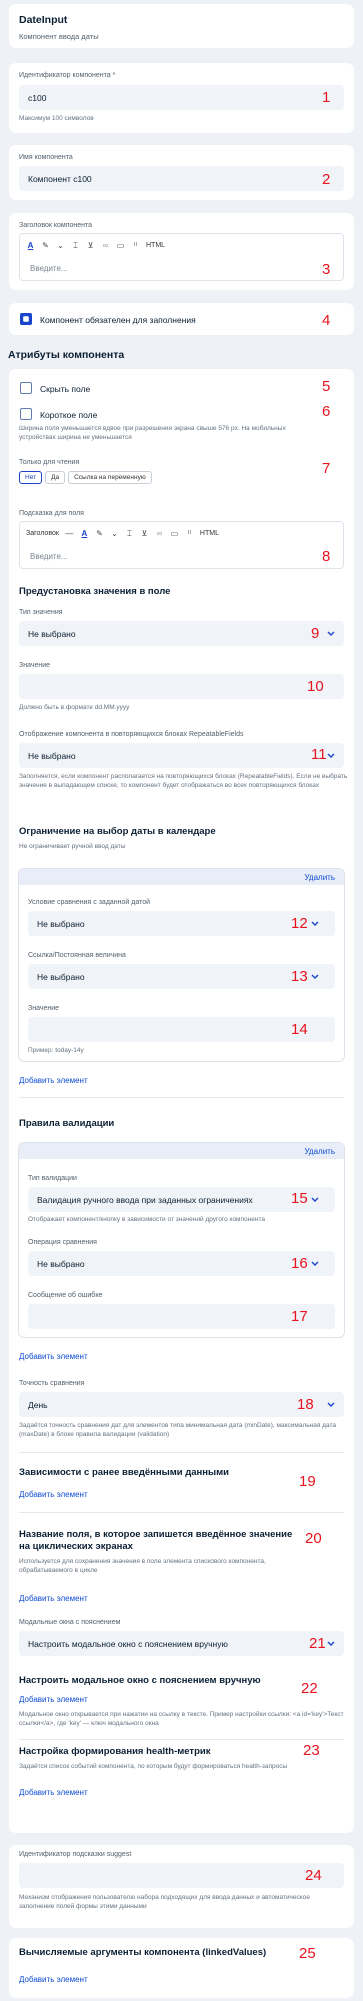  What do you see at coordinates (326, 320) in the screenshot?
I see `marker-4: 4` at bounding box center [326, 320].